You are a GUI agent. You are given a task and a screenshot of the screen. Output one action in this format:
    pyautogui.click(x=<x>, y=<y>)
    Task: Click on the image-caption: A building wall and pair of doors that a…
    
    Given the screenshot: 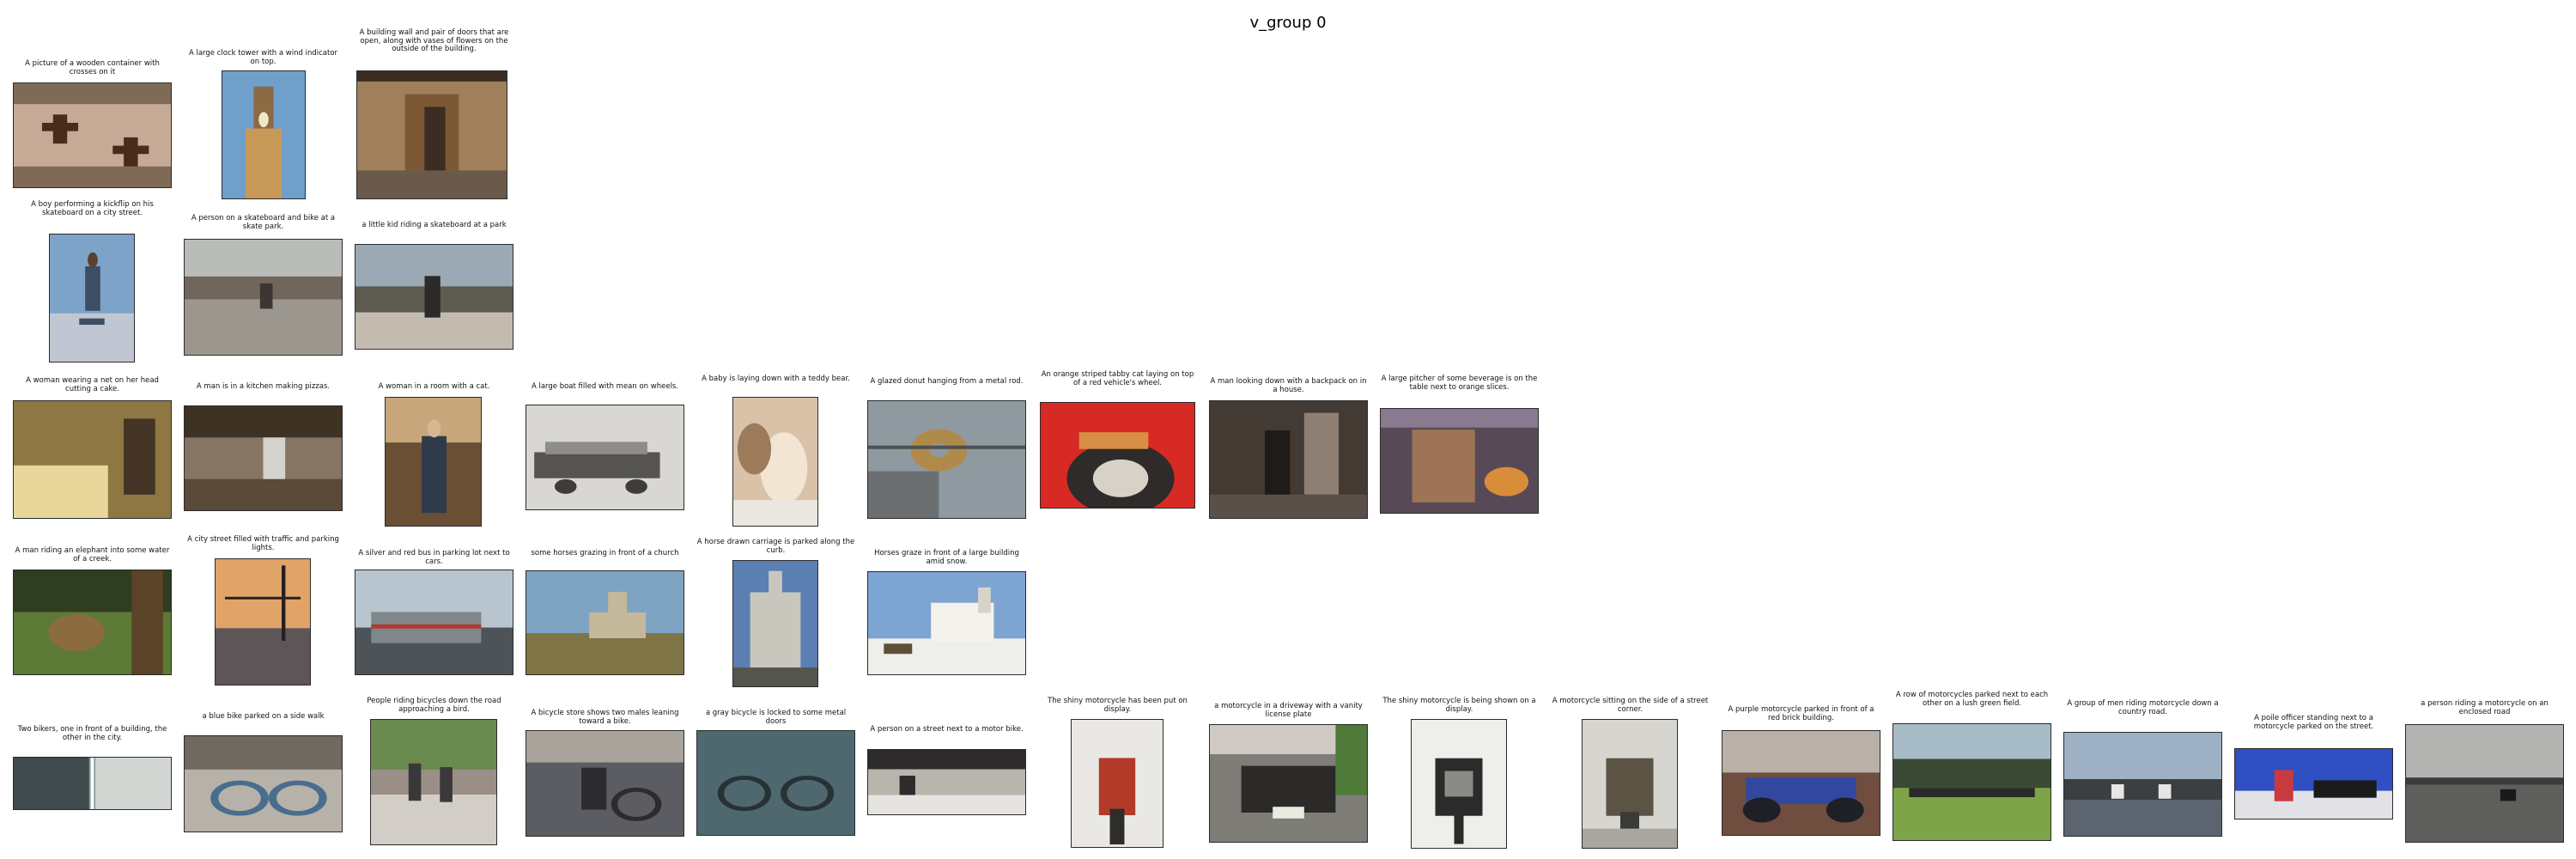 What is the action you would take?
    pyautogui.click(x=434, y=41)
    